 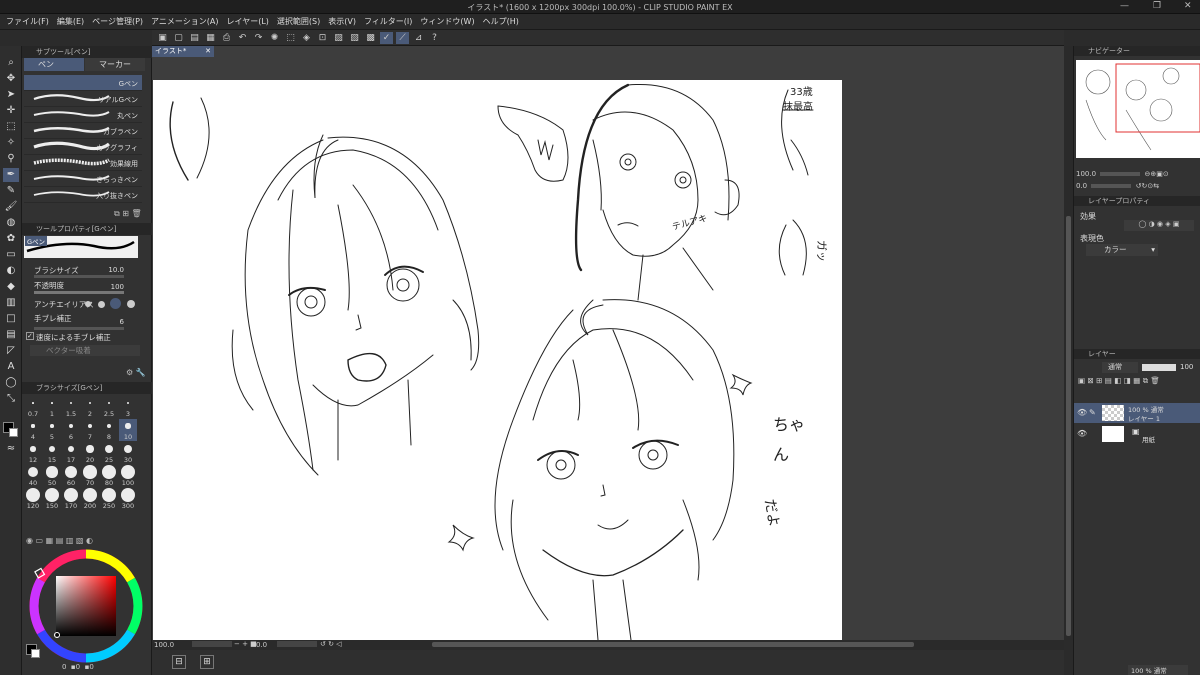 What do you see at coordinates (52, 476) in the screenshot?
I see `brush-size-cell: 50` at bounding box center [52, 476].